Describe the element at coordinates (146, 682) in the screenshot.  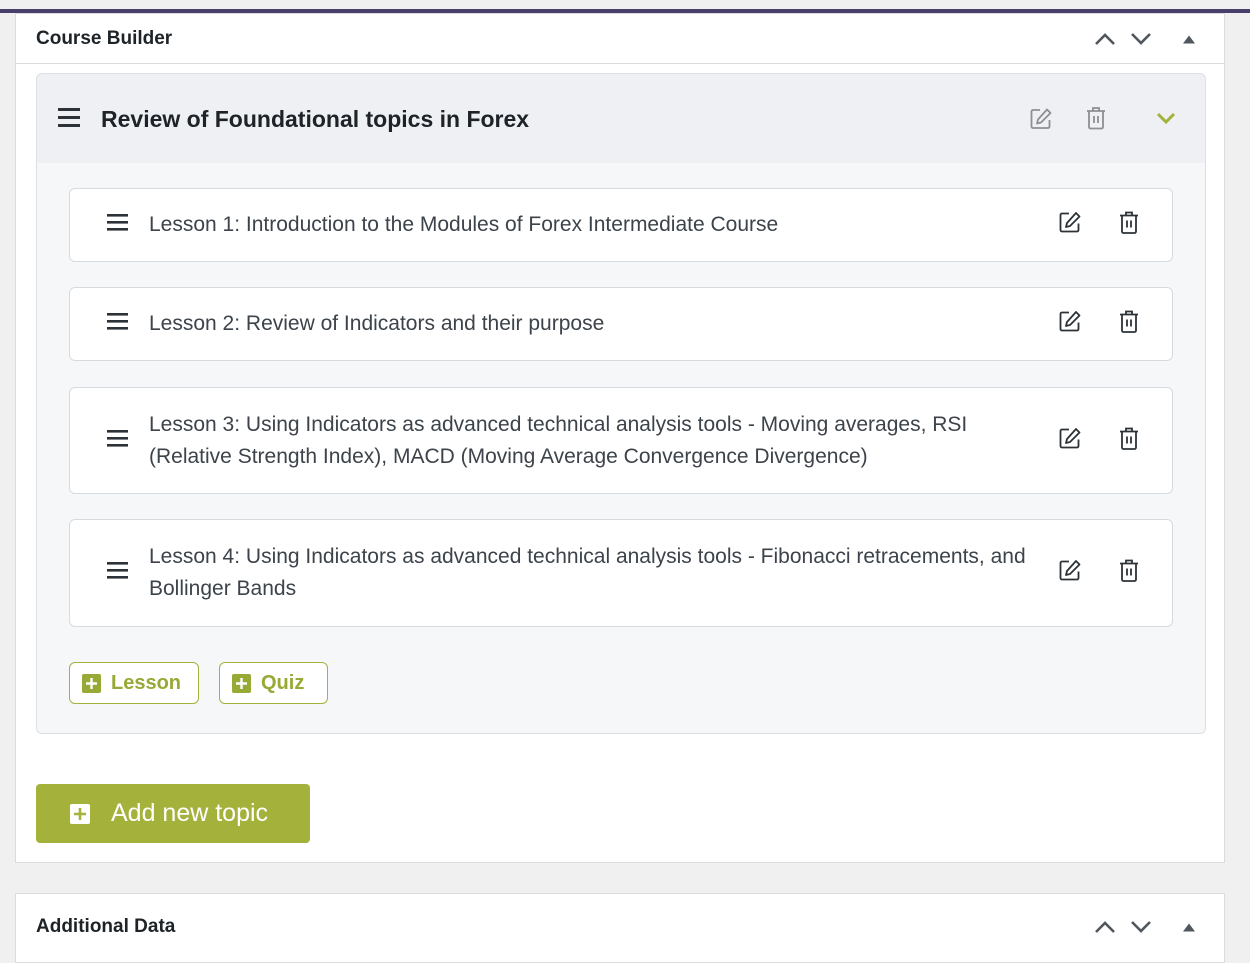
I see `add-lesson-label: Lesson` at that location.